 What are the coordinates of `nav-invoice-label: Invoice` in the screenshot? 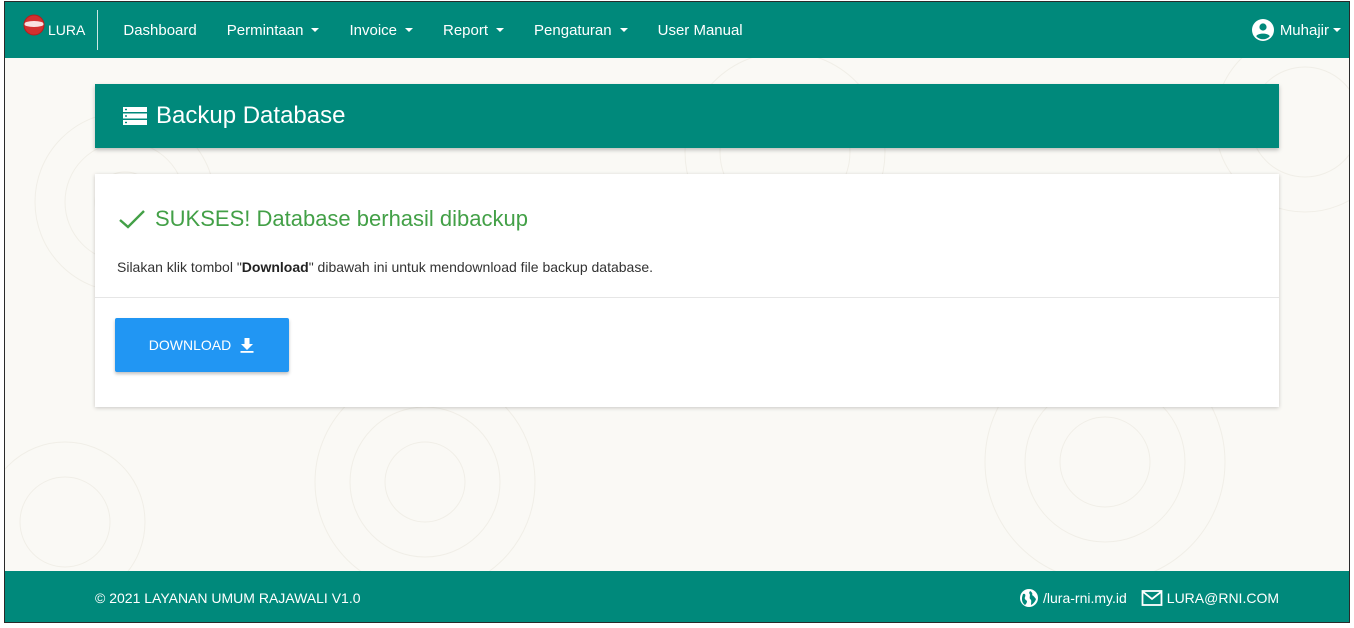 It's located at (373, 30).